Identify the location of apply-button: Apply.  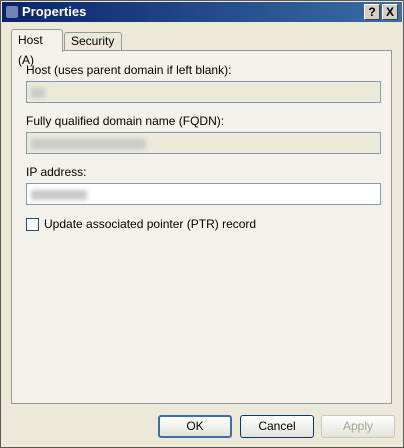
(358, 426).